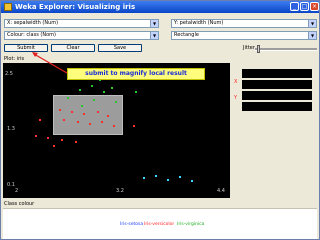  Describe the element at coordinates (286, 49) in the screenshot. I see `jitter-slider-track` at that location.